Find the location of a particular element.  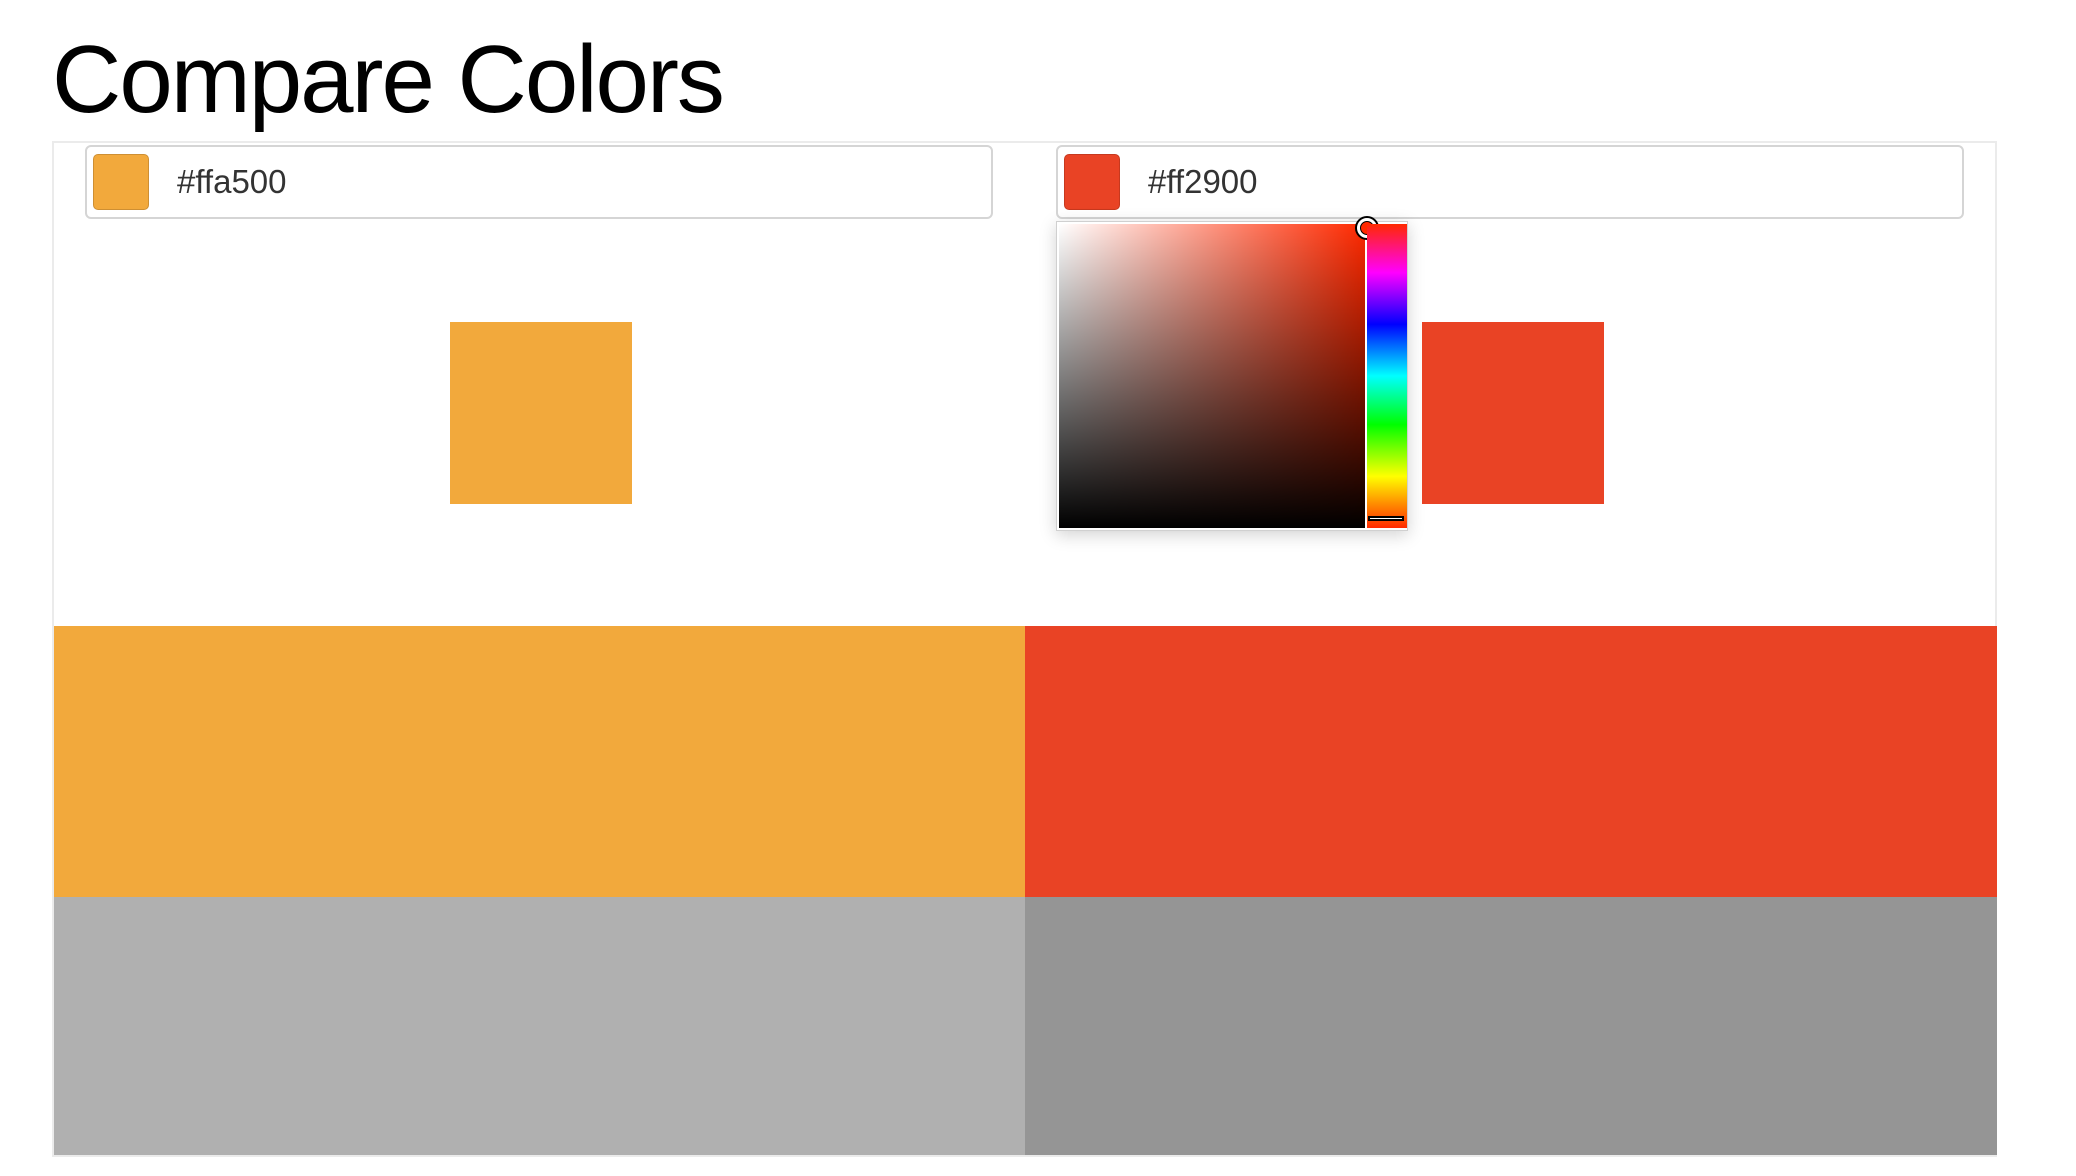

left-color-input is located at coordinates (539, 182).